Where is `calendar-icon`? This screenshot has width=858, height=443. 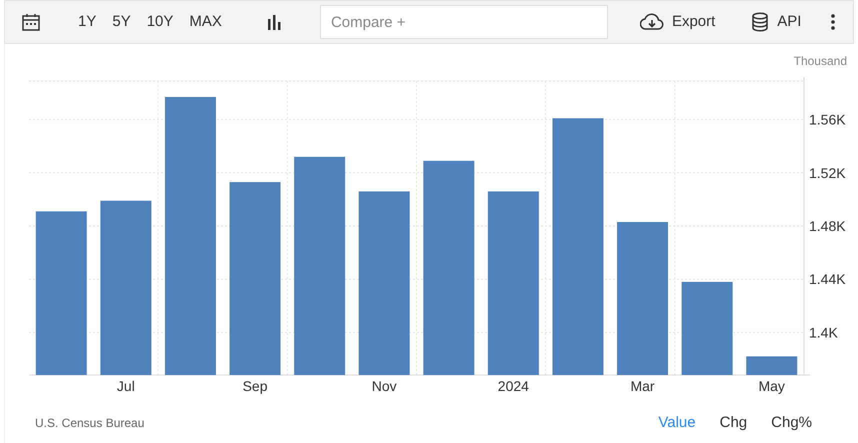 calendar-icon is located at coordinates (31, 22).